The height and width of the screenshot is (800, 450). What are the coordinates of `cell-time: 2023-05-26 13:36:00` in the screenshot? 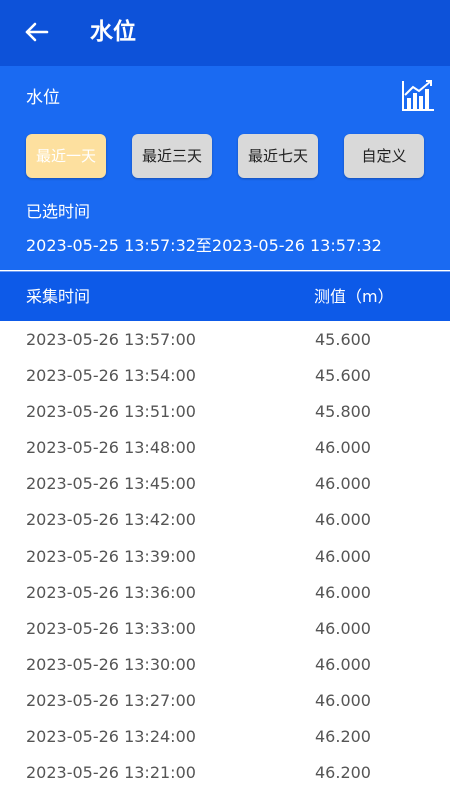 It's located at (111, 592).